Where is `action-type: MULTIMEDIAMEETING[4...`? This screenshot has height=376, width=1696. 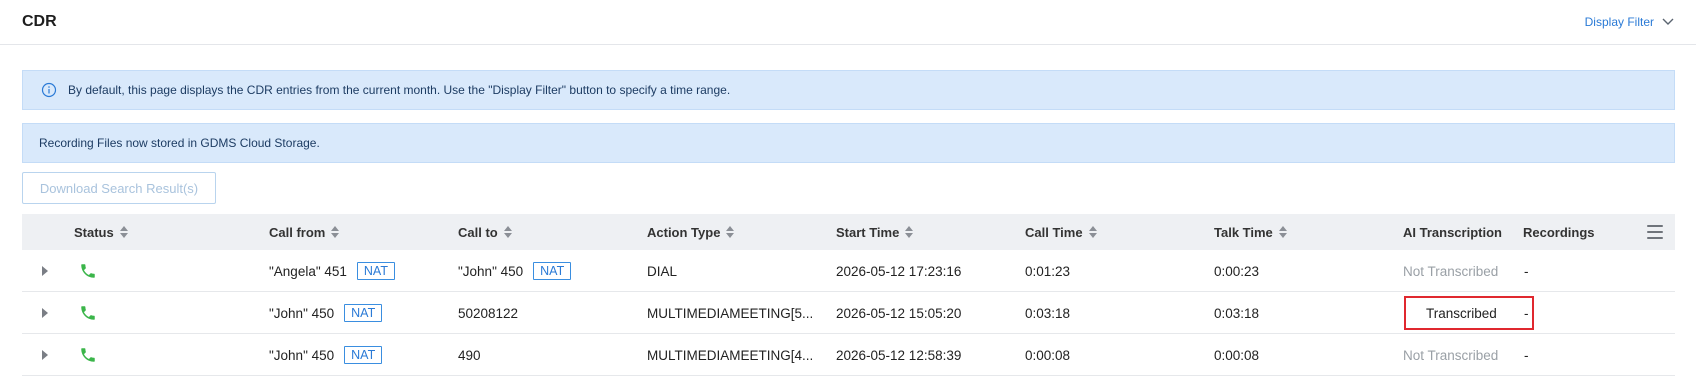
action-type: MULTIMEDIAMEETING[4... is located at coordinates (730, 355).